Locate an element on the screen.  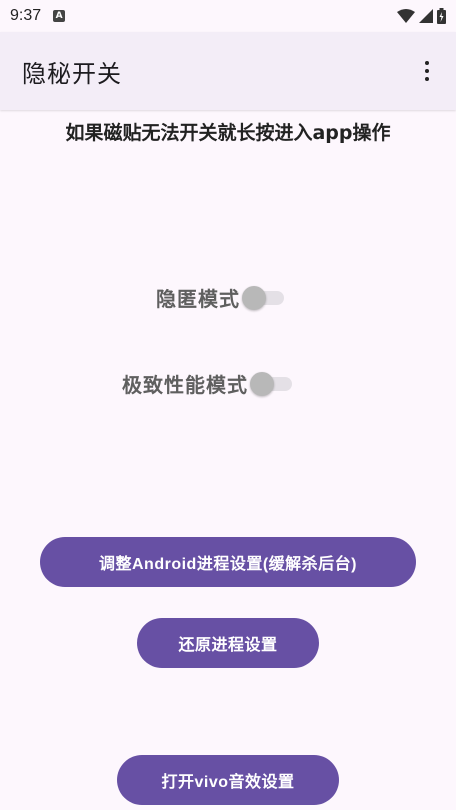
performance-mode-row: 极致性能模式 is located at coordinates (208, 383).